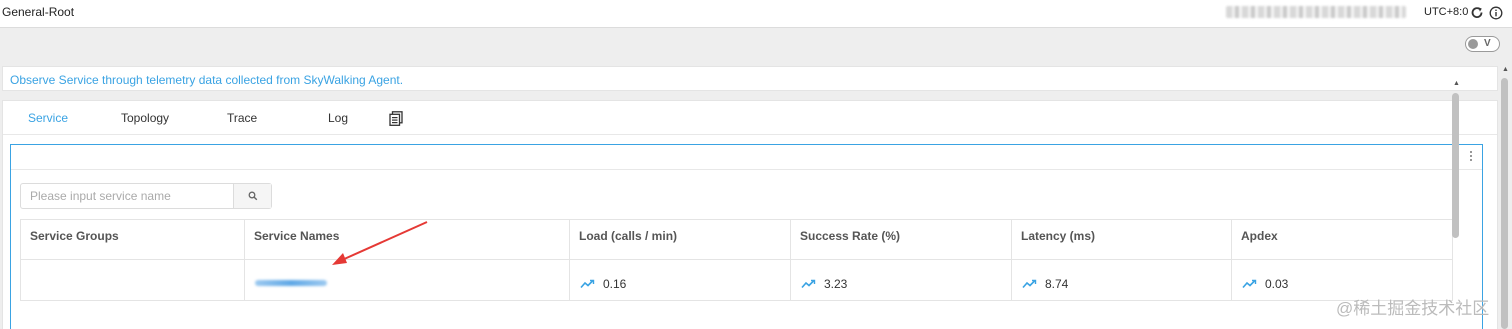 The width and height of the screenshot is (1512, 329). Describe the element at coordinates (756, 14) in the screenshot. I see `top-bar: General-Root UTC+8:0` at that location.